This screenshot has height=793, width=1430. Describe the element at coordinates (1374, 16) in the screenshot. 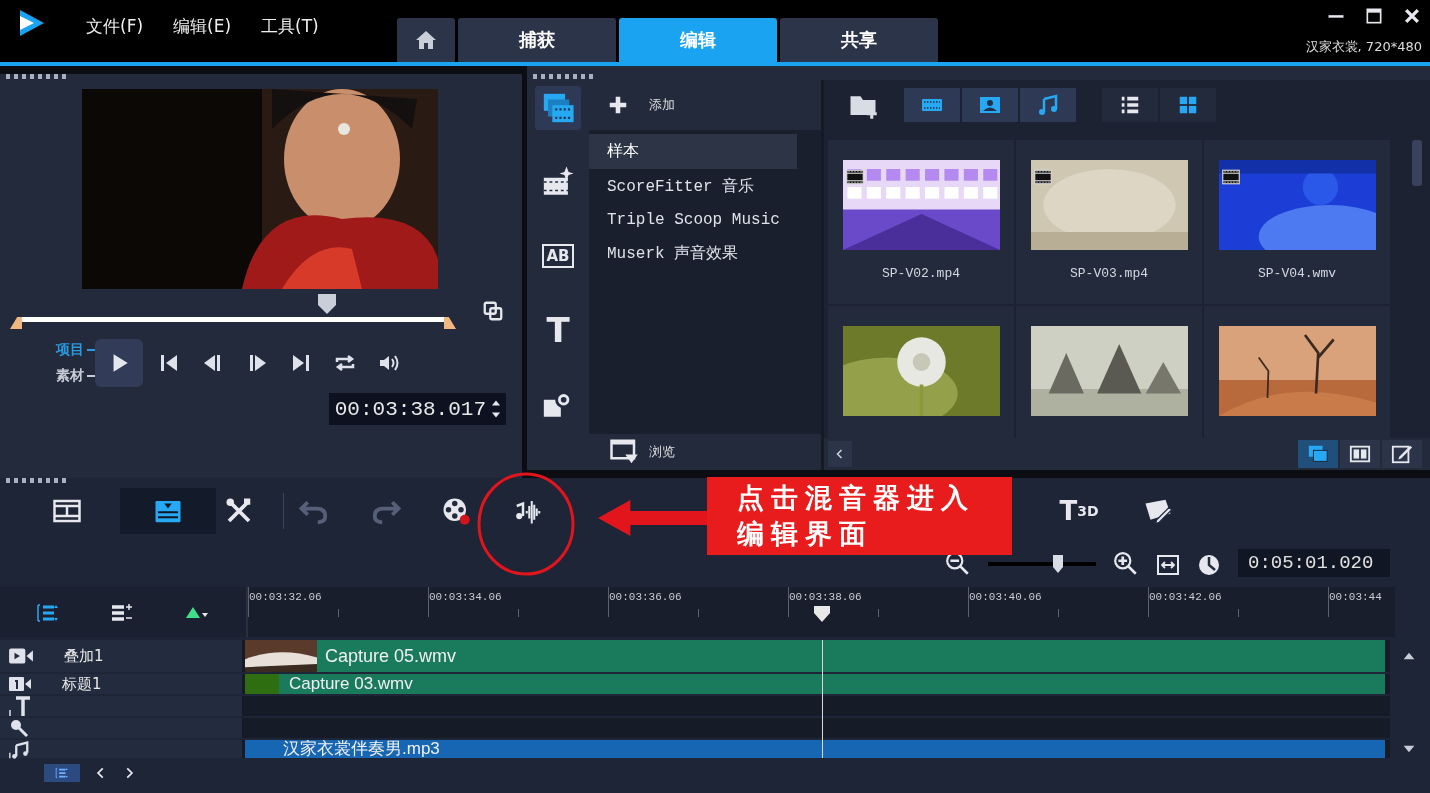

I see `maximize-icon` at that location.